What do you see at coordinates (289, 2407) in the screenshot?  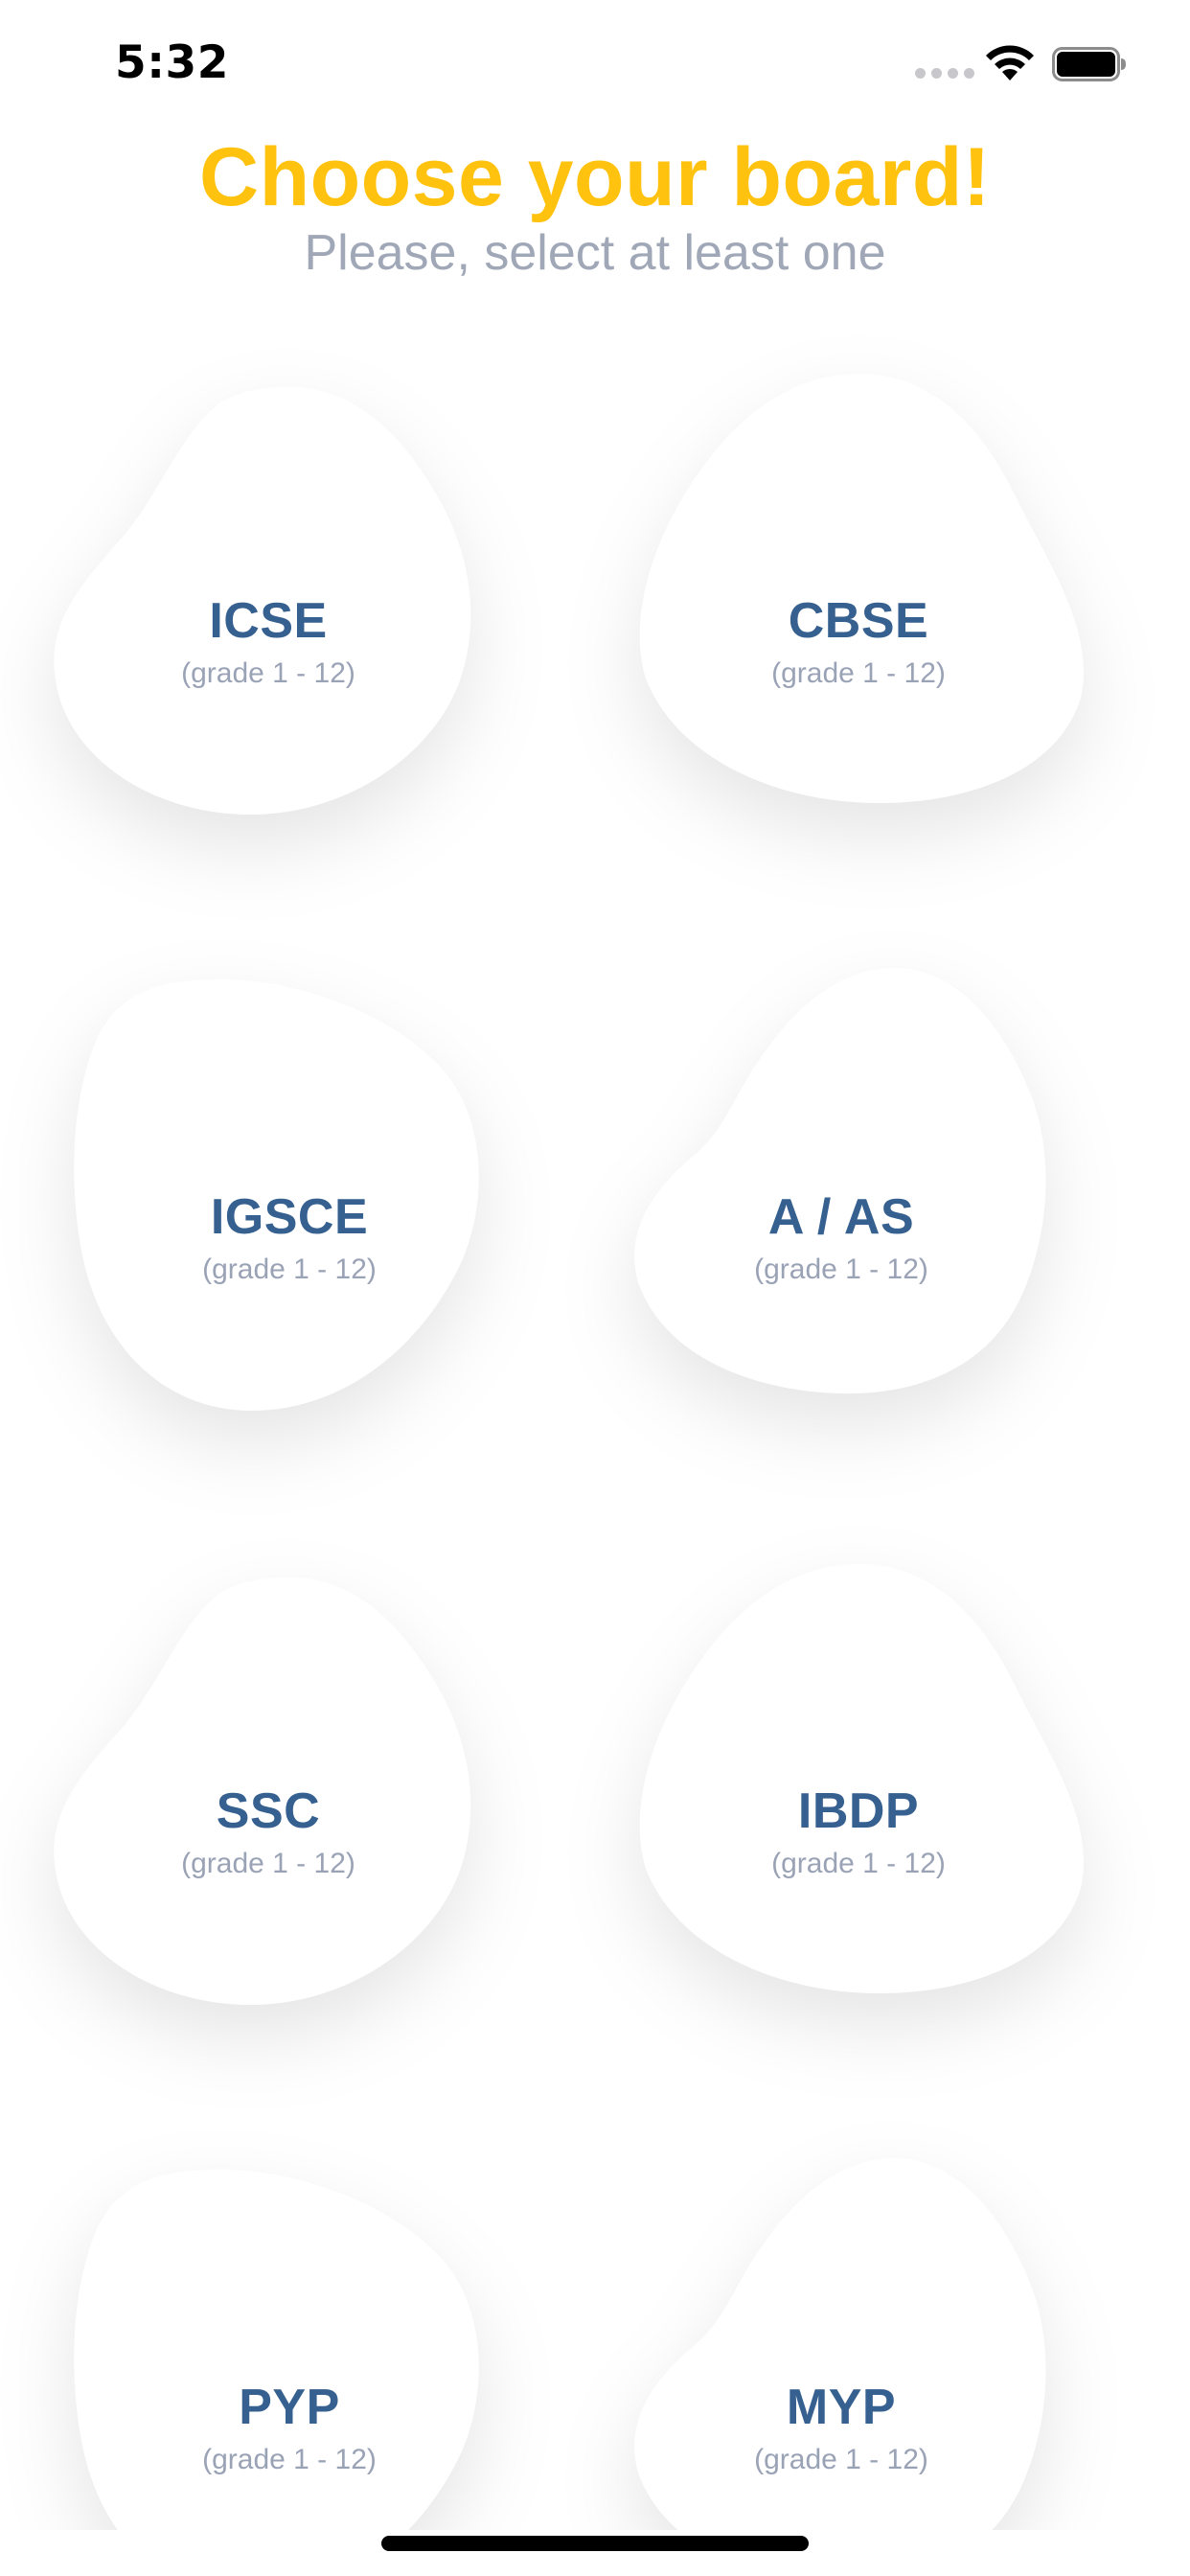 I see `board-name: PYP` at bounding box center [289, 2407].